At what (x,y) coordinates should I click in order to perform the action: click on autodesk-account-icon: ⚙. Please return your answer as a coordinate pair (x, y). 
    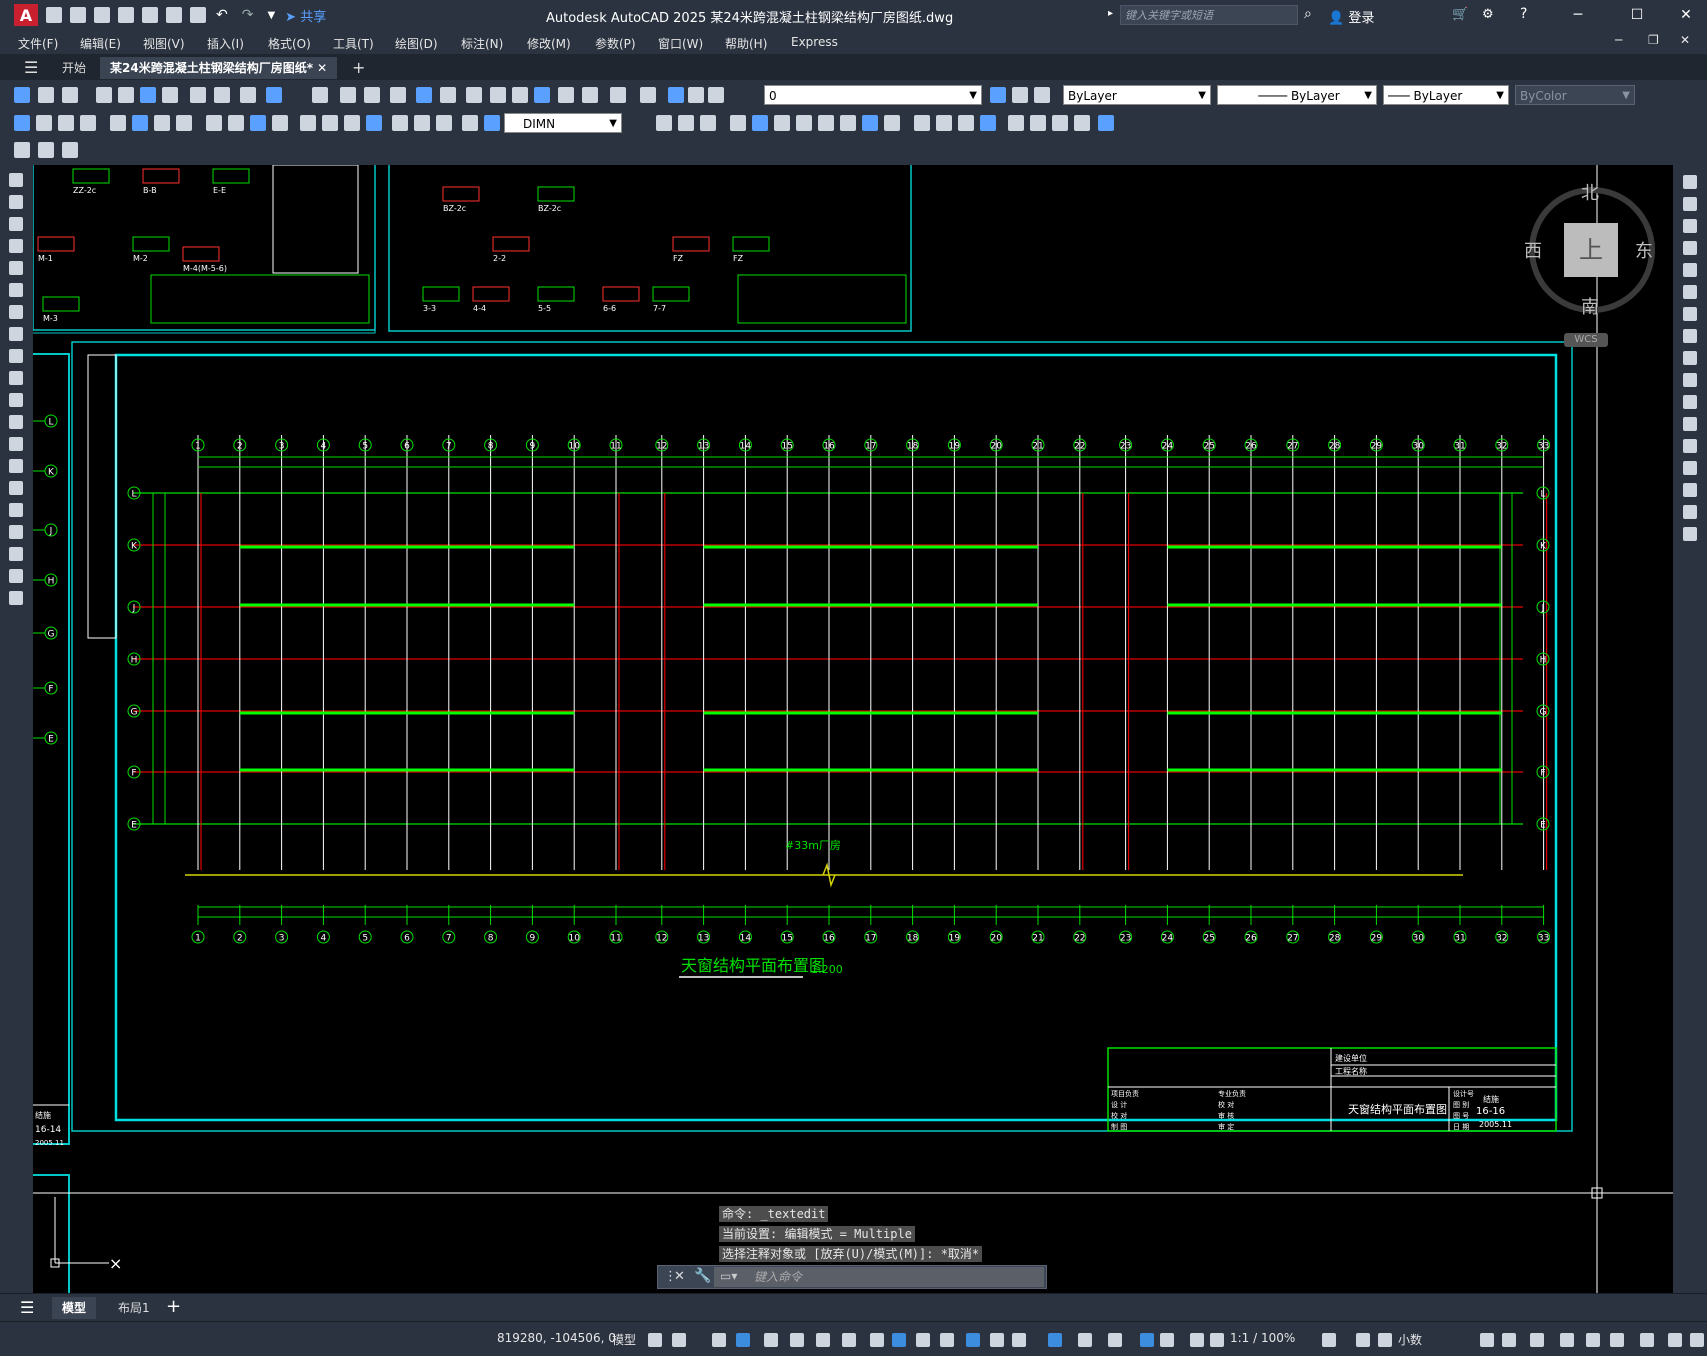
    Looking at the image, I should click on (1488, 14).